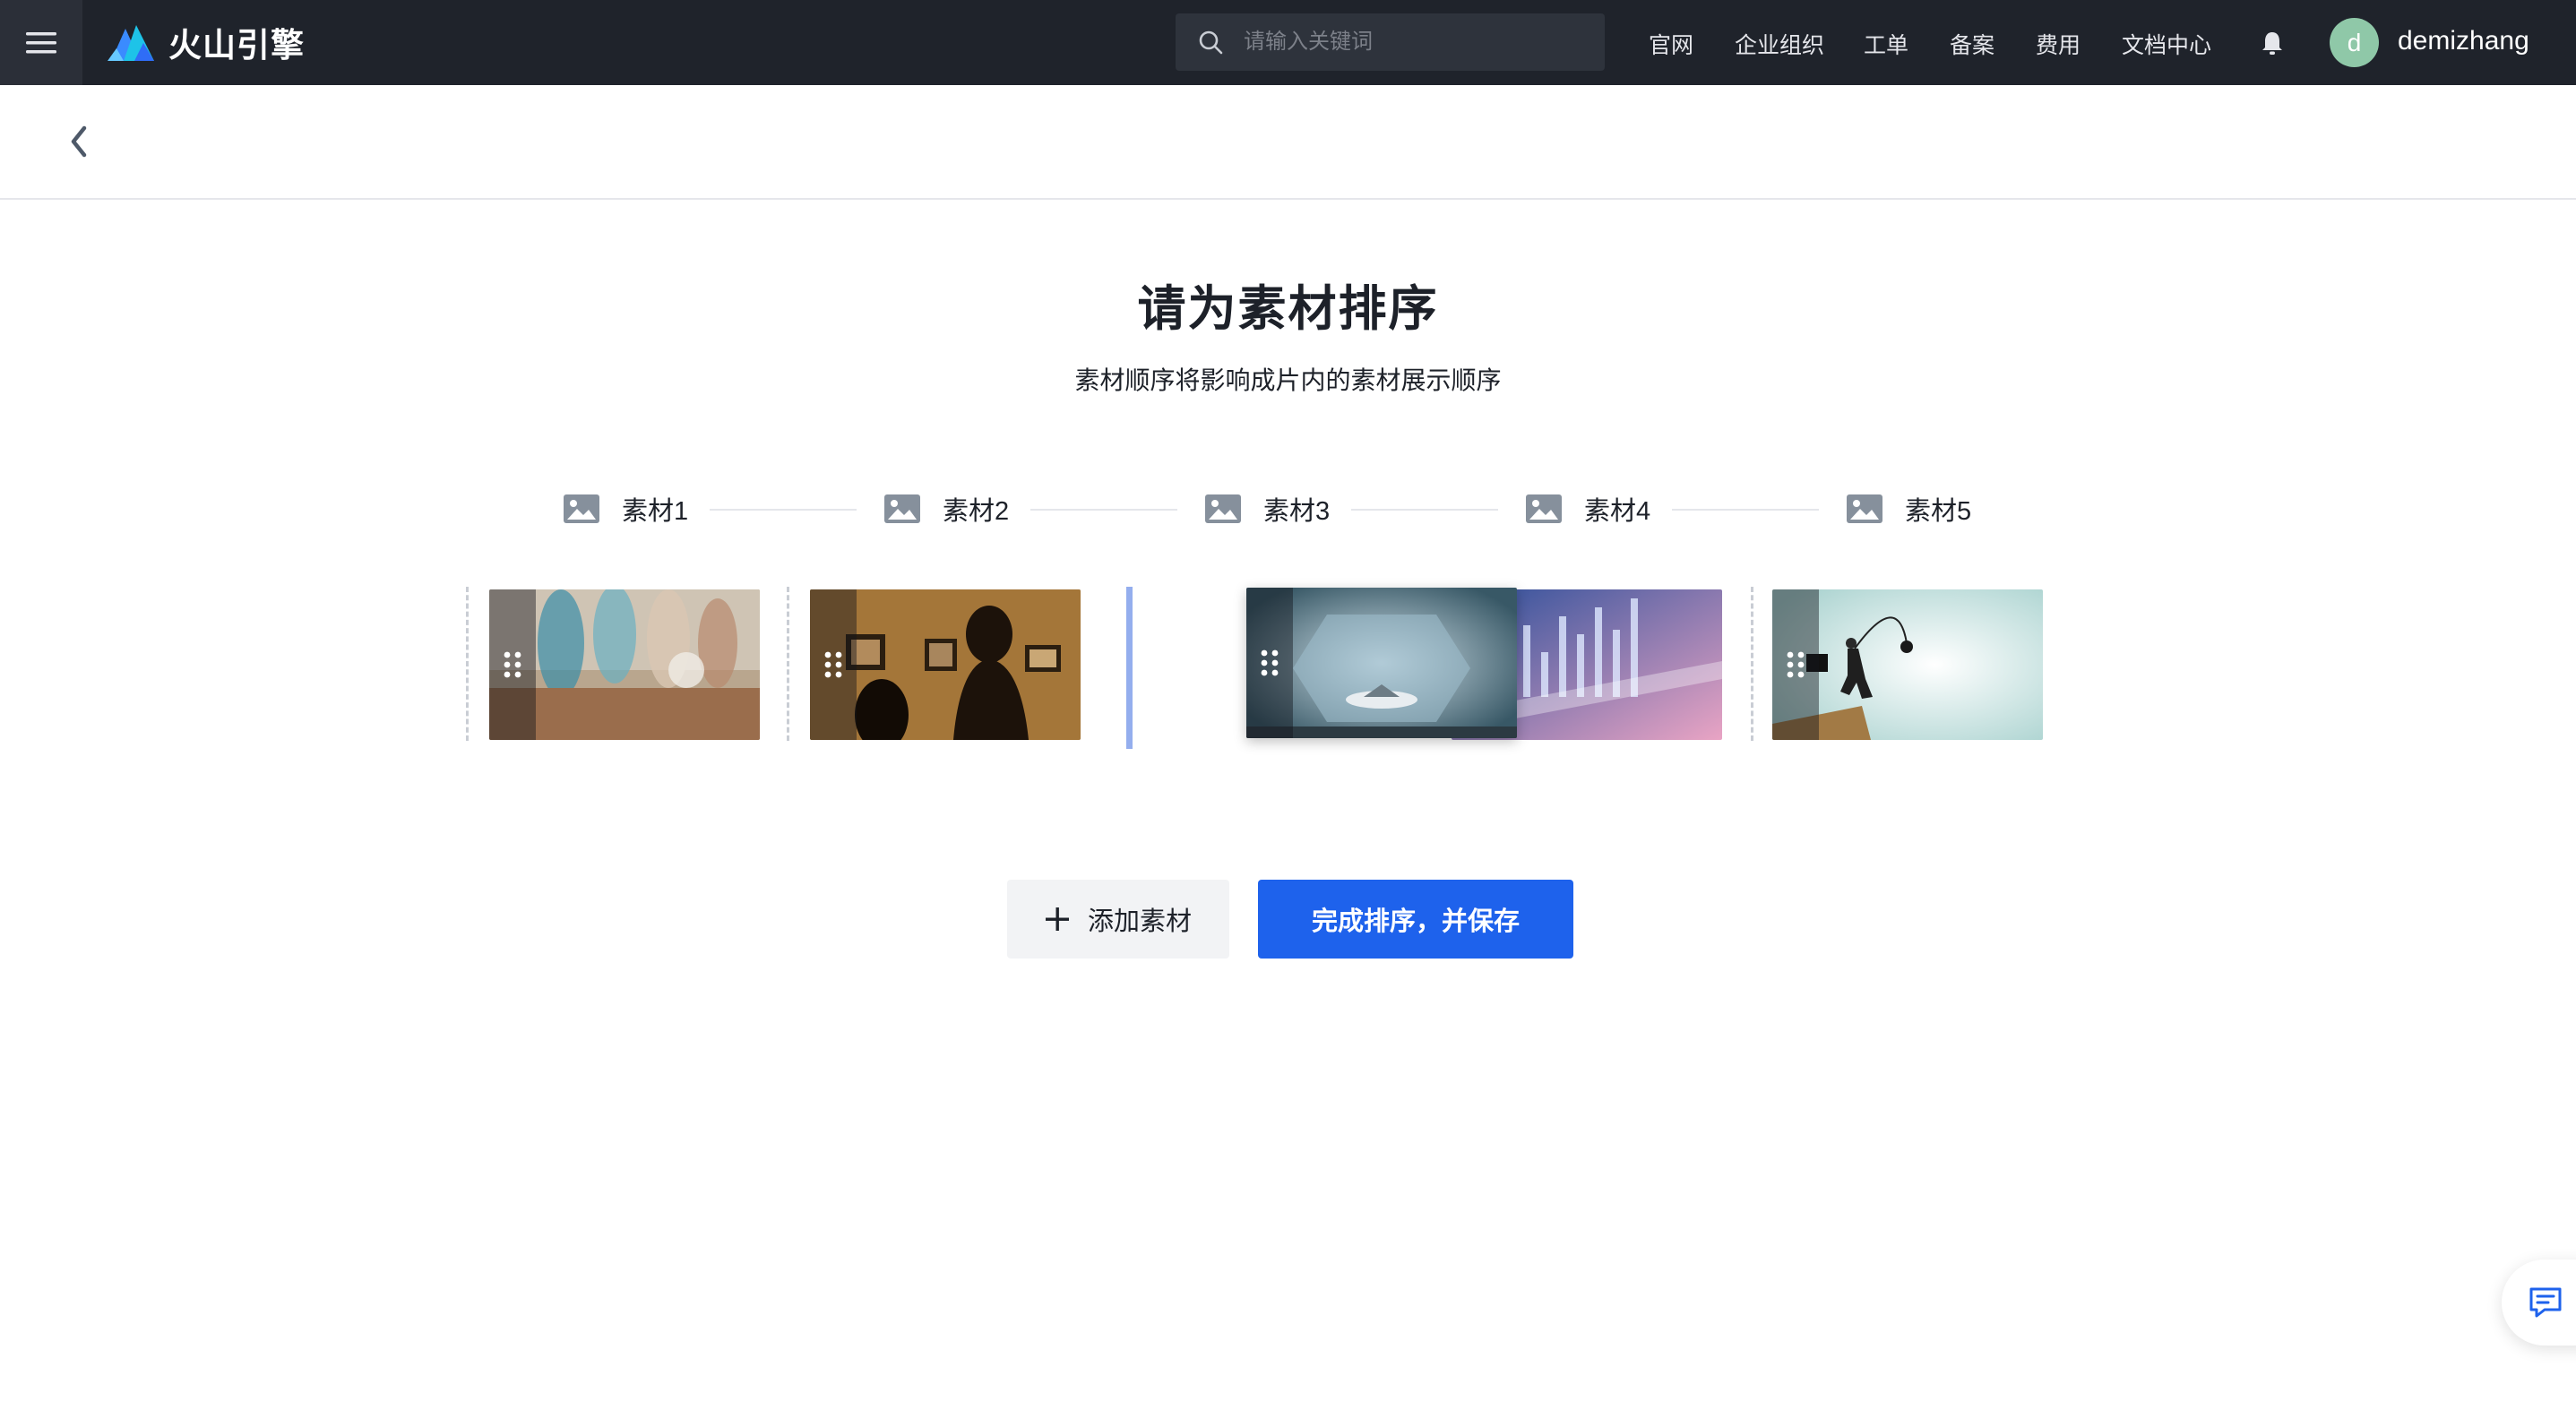  I want to click on nav-organization: 企业组织, so click(1779, 44).